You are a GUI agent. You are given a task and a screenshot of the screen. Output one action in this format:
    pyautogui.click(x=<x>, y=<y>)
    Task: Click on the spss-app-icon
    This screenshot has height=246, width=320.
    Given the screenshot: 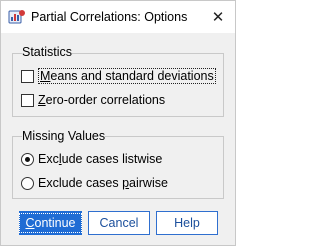 What is the action you would take?
    pyautogui.click(x=16, y=17)
    